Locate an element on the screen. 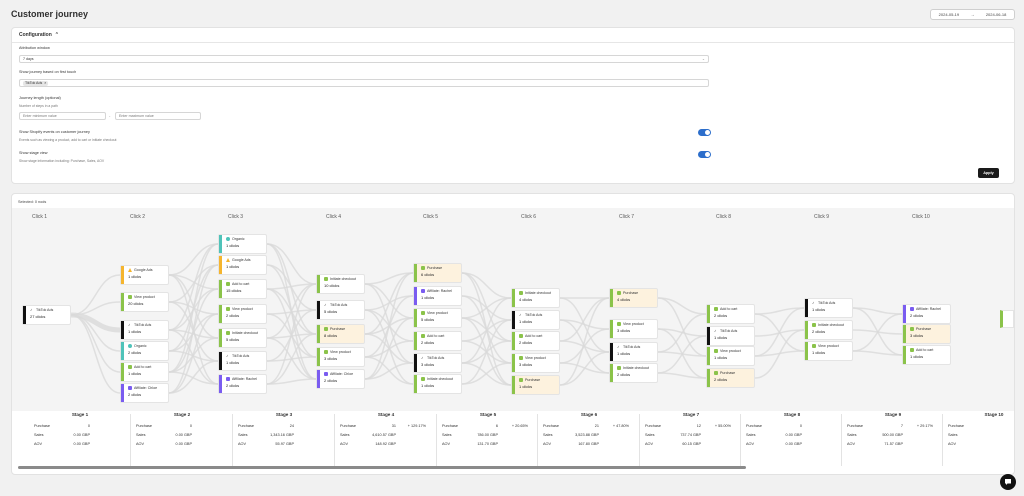  journey-node: Purchase 8 clicks is located at coordinates (340, 334).